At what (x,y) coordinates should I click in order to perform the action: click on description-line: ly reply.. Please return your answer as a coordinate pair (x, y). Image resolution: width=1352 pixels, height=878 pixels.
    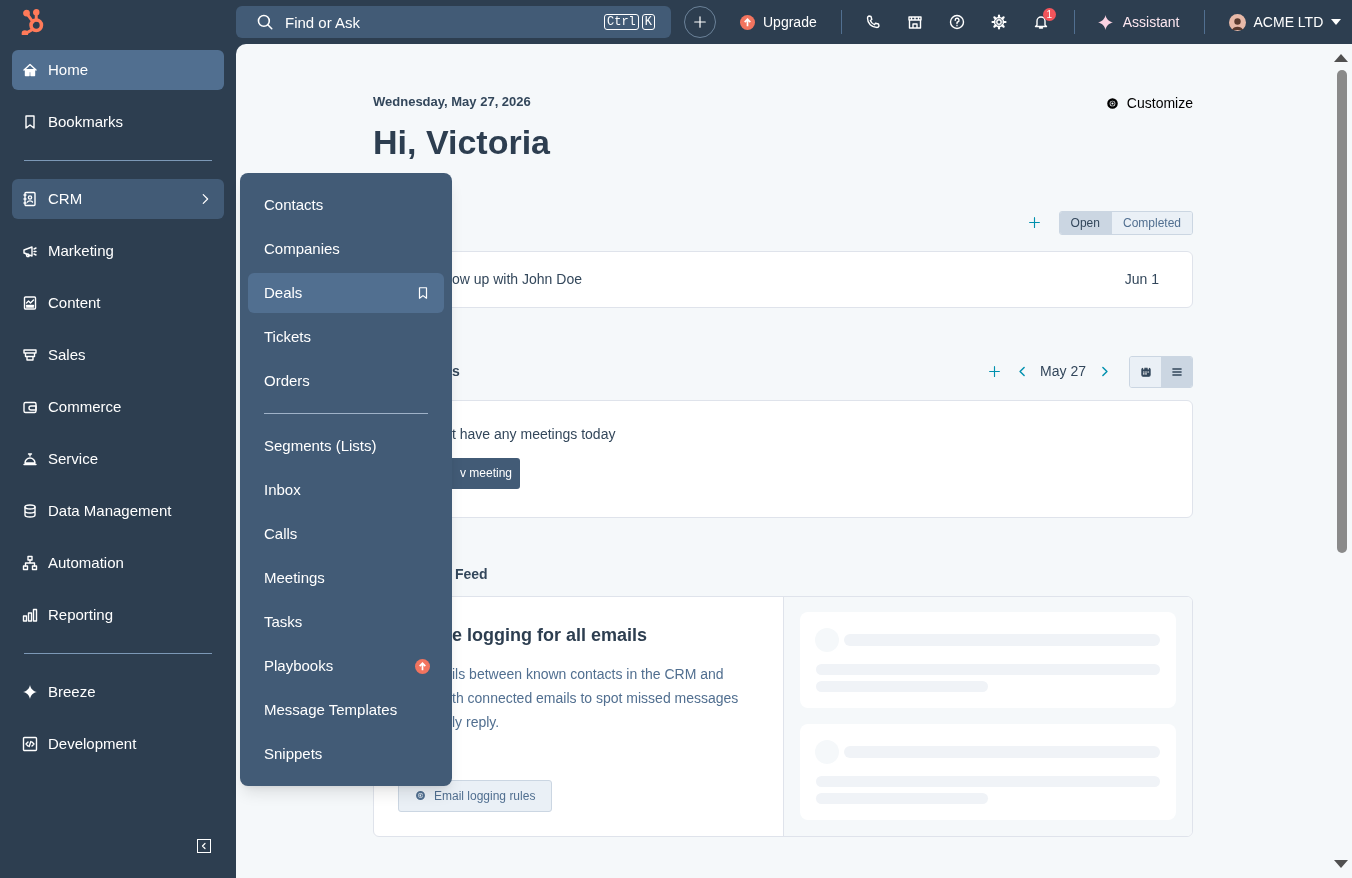
    Looking at the image, I should click on (476, 722).